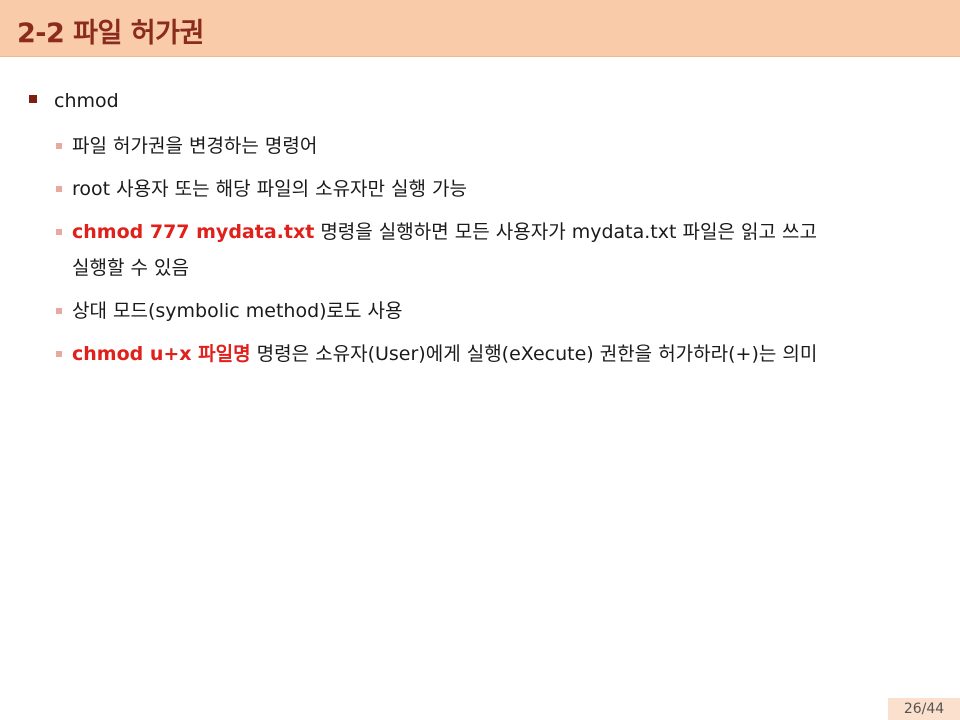 This screenshot has height=720, width=960. I want to click on bullet-level1: chmod, so click(483, 101).